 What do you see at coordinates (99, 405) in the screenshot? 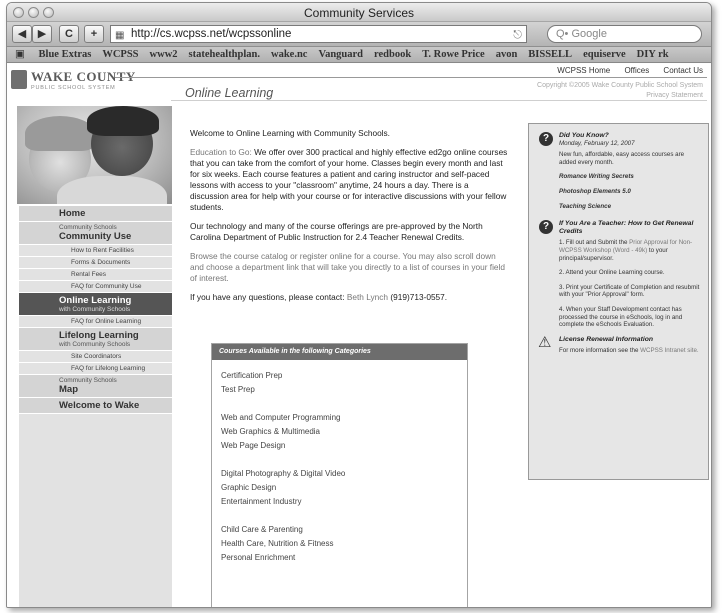
I see `sidebar-welcome-label: Welcome to Wake` at bounding box center [99, 405].